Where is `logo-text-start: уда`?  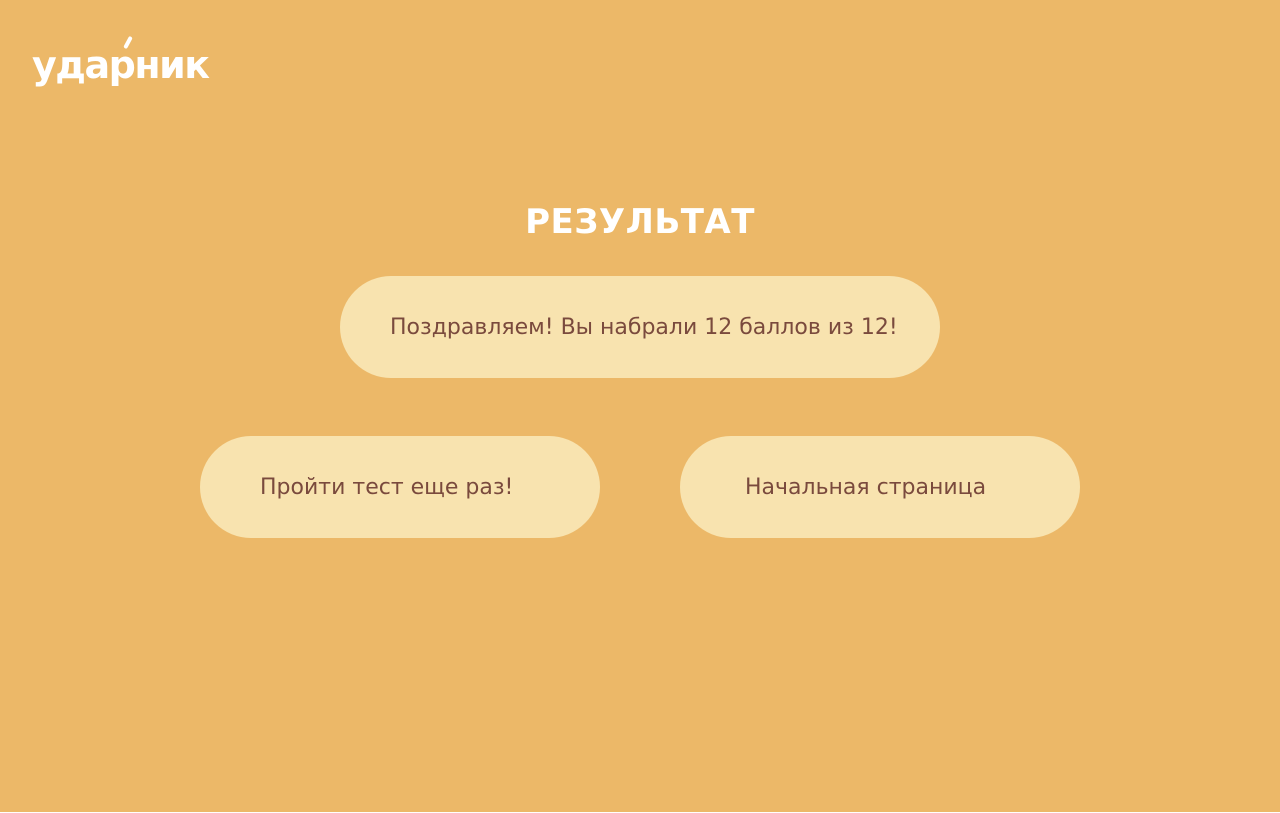 logo-text-start: уда is located at coordinates (71, 65).